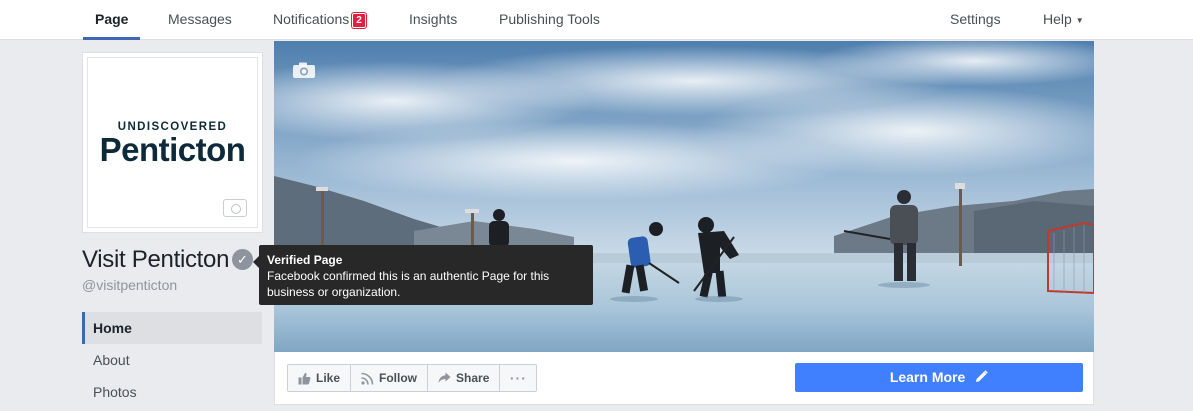 This screenshot has height=411, width=1193. What do you see at coordinates (172, 328) in the screenshot?
I see `side-nav-home: Home` at bounding box center [172, 328].